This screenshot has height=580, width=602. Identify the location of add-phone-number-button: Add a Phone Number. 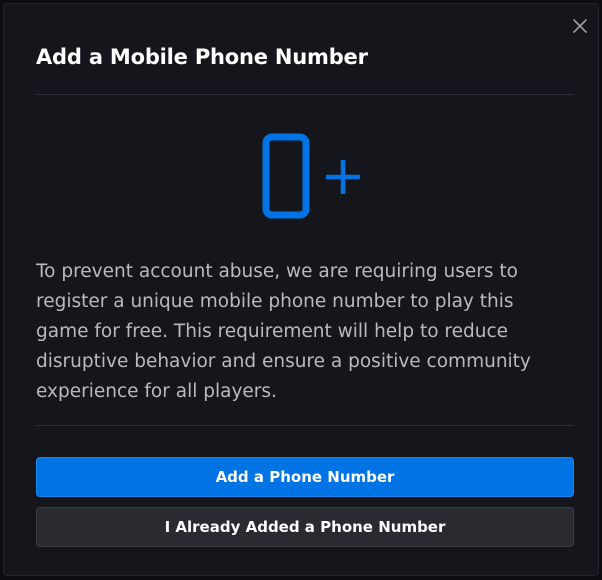
(305, 477).